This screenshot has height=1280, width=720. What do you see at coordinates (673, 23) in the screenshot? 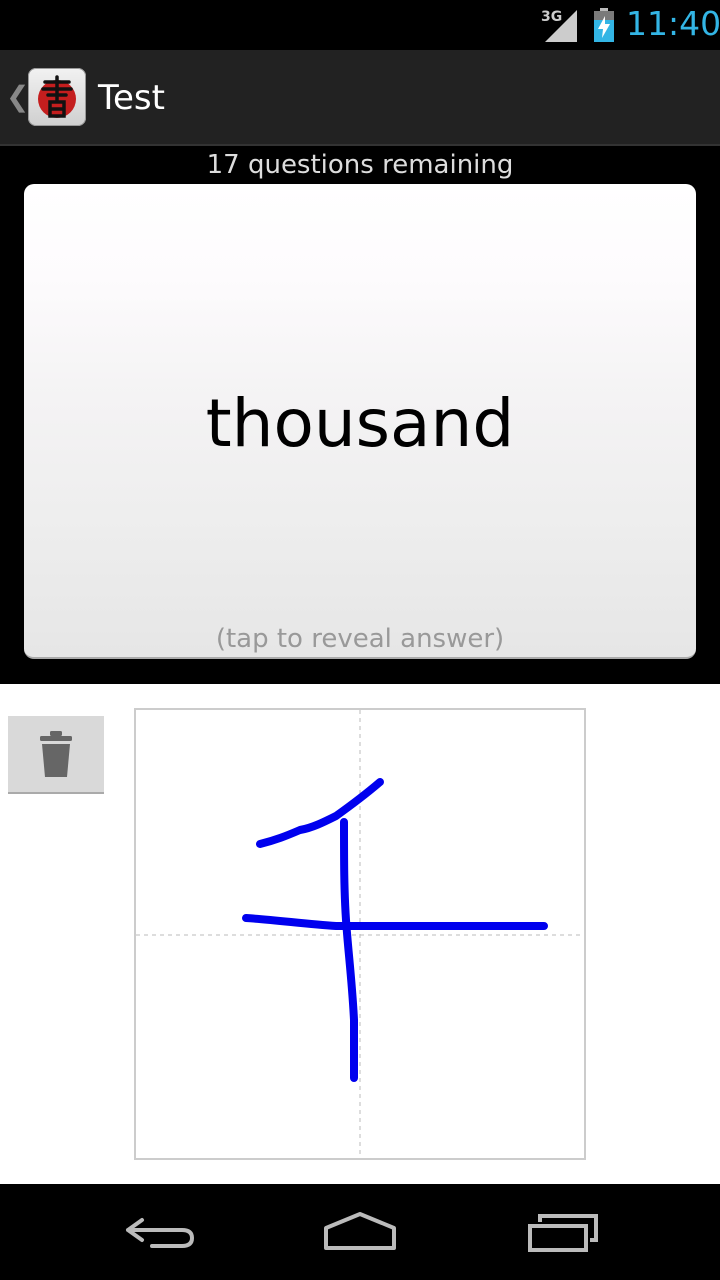
I see `clock: 11:40` at bounding box center [673, 23].